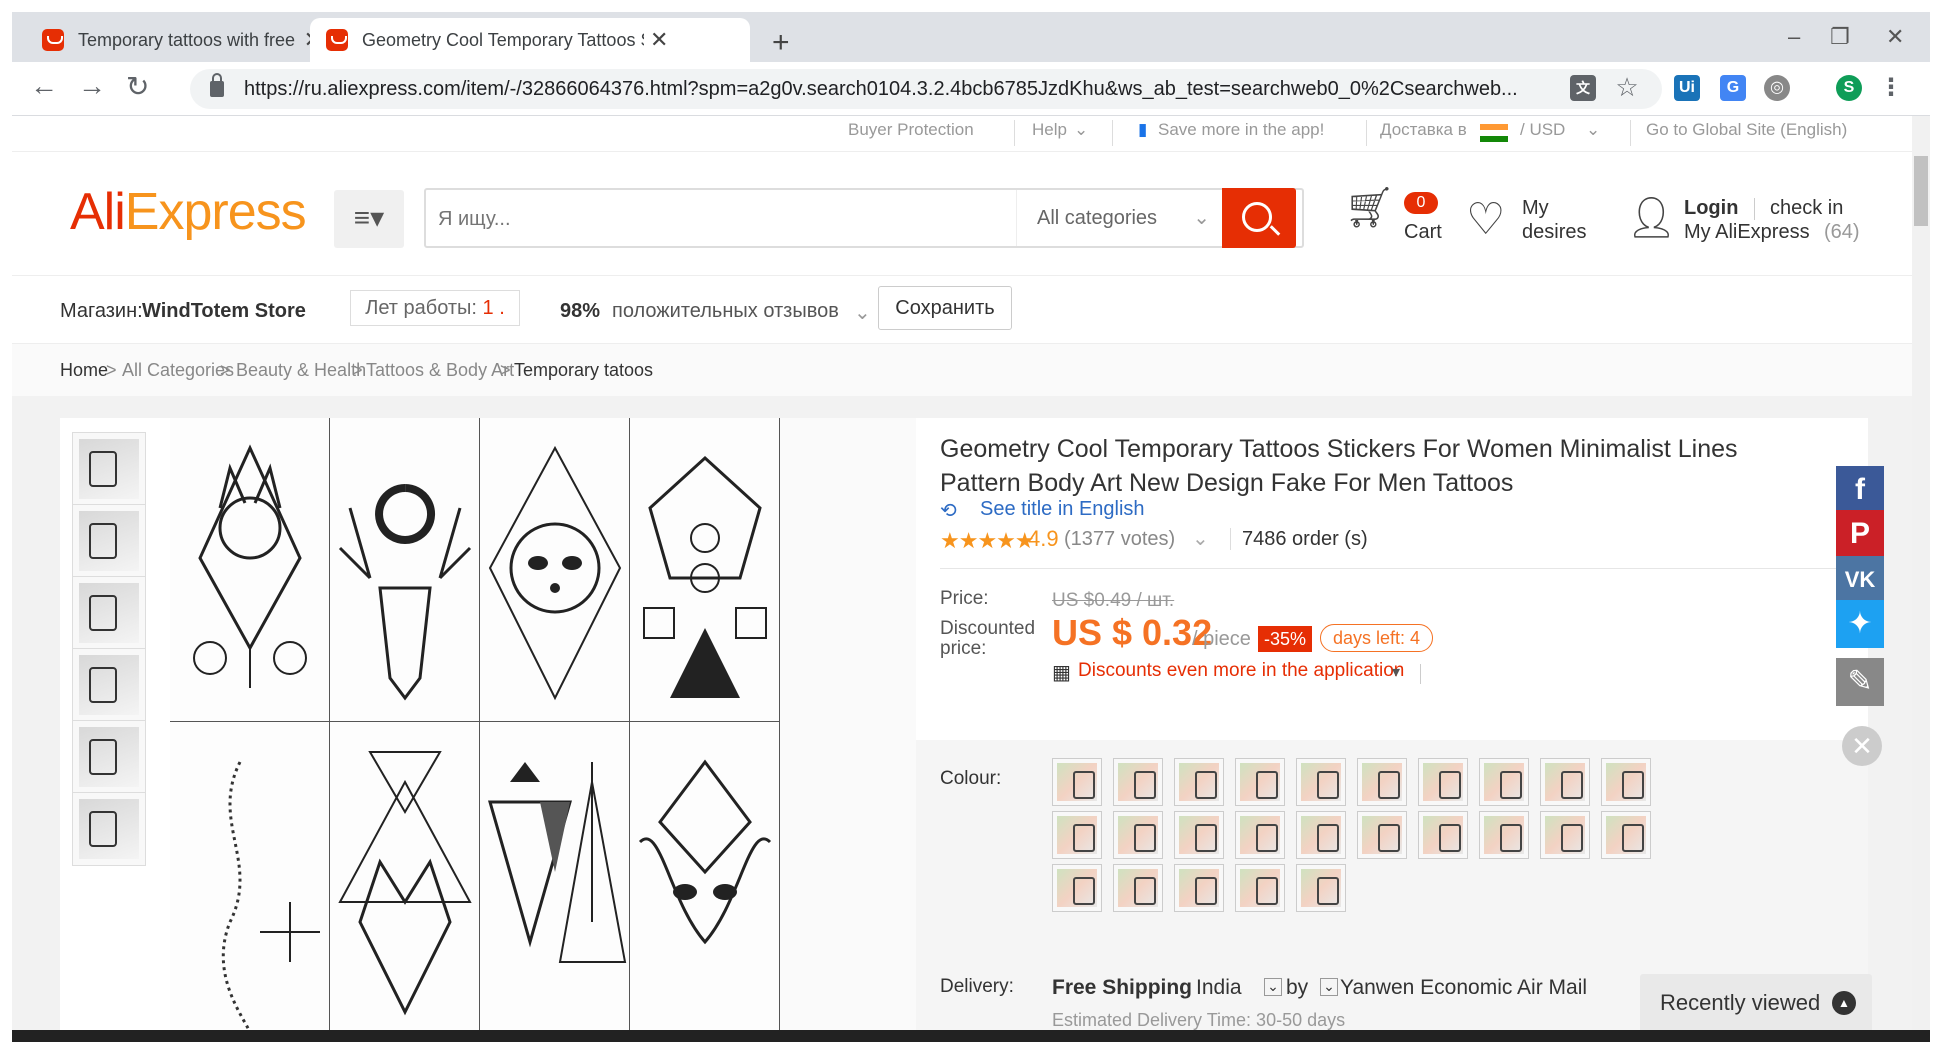 The width and height of the screenshot is (1942, 1042). Describe the element at coordinates (1862, 746) in the screenshot. I see `close-icon: ✕` at that location.